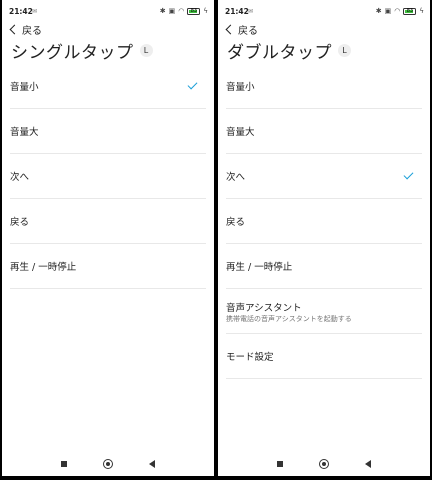 This screenshot has height=480, width=432. I want to click on option-mode-settings: モード設定, so click(324, 356).